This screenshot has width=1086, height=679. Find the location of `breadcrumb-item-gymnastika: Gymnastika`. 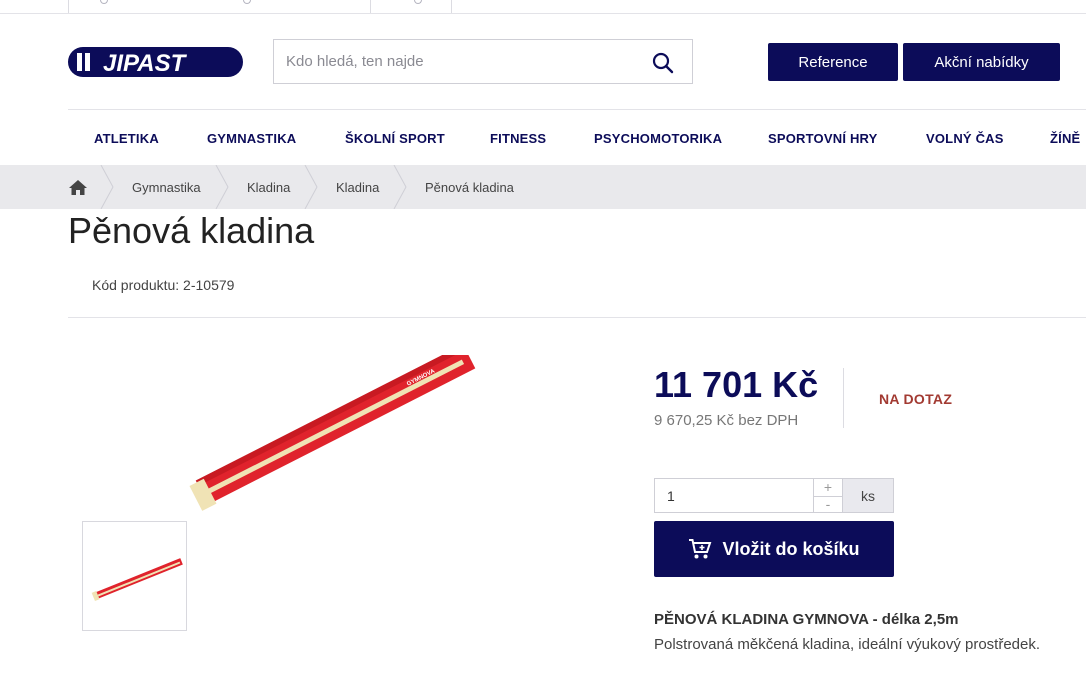

breadcrumb-item-gymnastika: Gymnastika is located at coordinates (166, 187).